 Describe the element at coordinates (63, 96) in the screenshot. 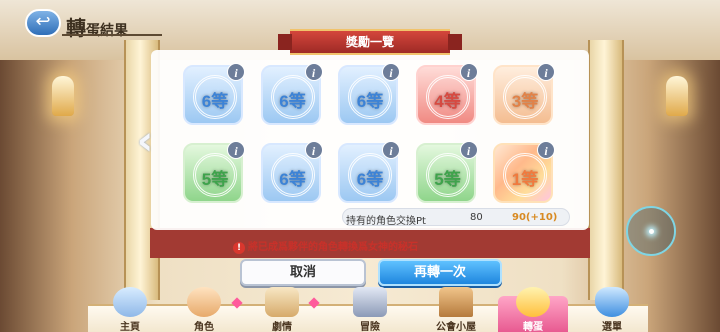

I see `wall-lamp-left` at that location.